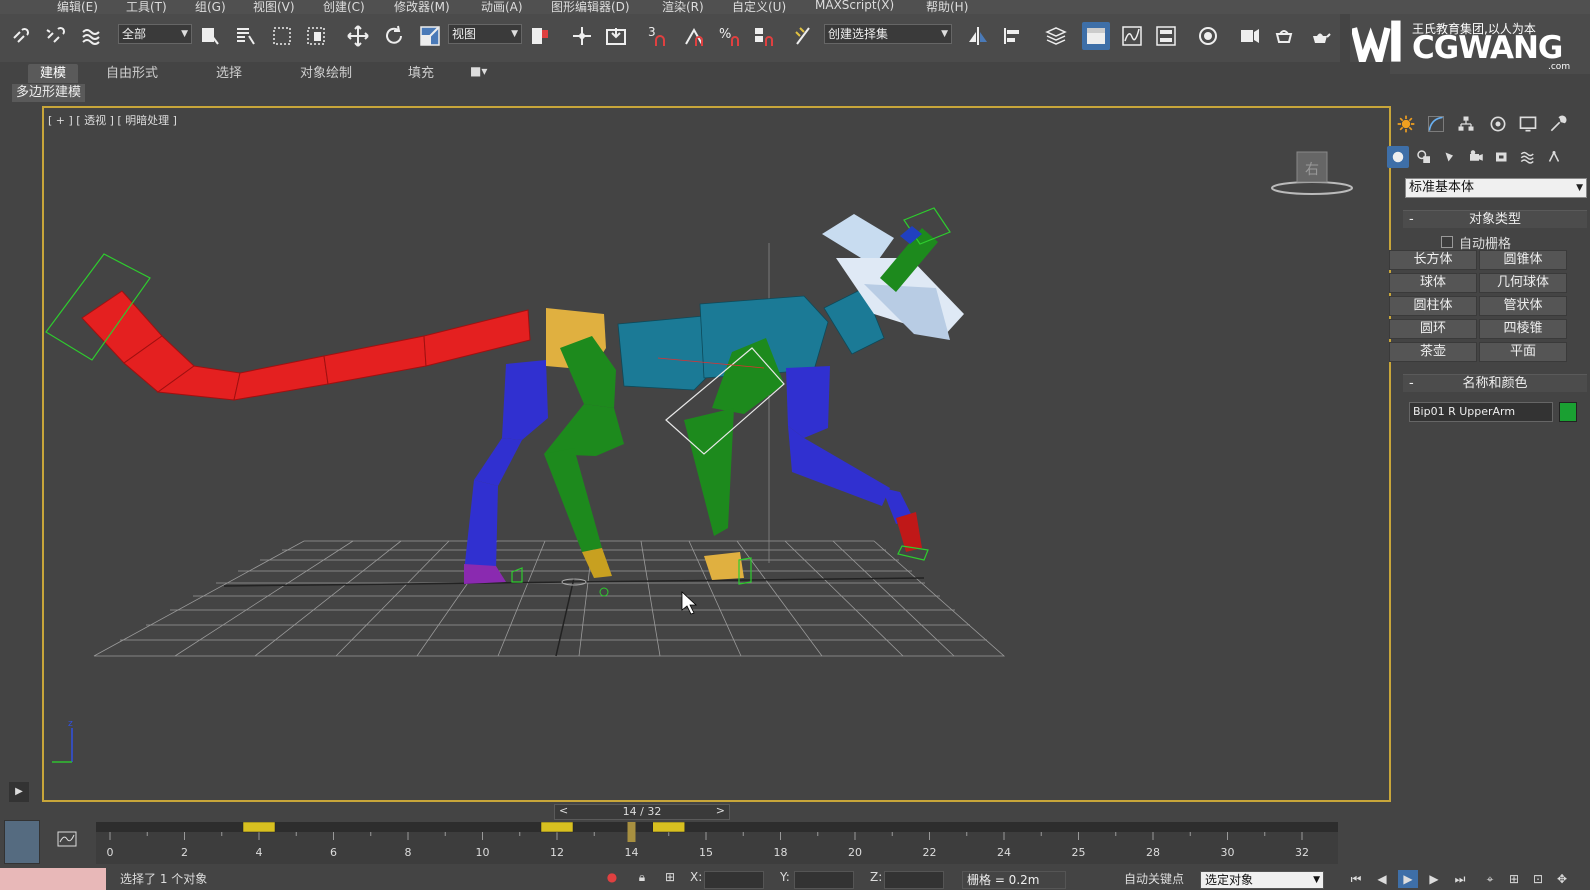  What do you see at coordinates (1476, 157) in the screenshot?
I see `cameras-icon` at bounding box center [1476, 157].